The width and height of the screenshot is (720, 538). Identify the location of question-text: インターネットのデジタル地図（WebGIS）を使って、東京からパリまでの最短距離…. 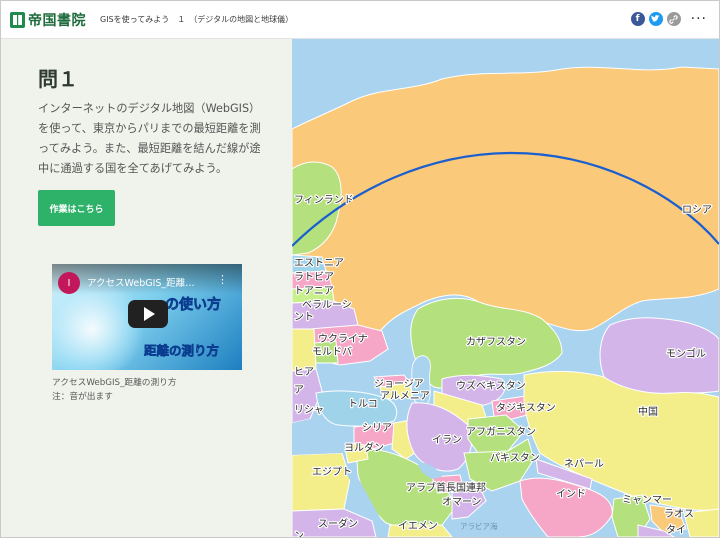
(149, 138).